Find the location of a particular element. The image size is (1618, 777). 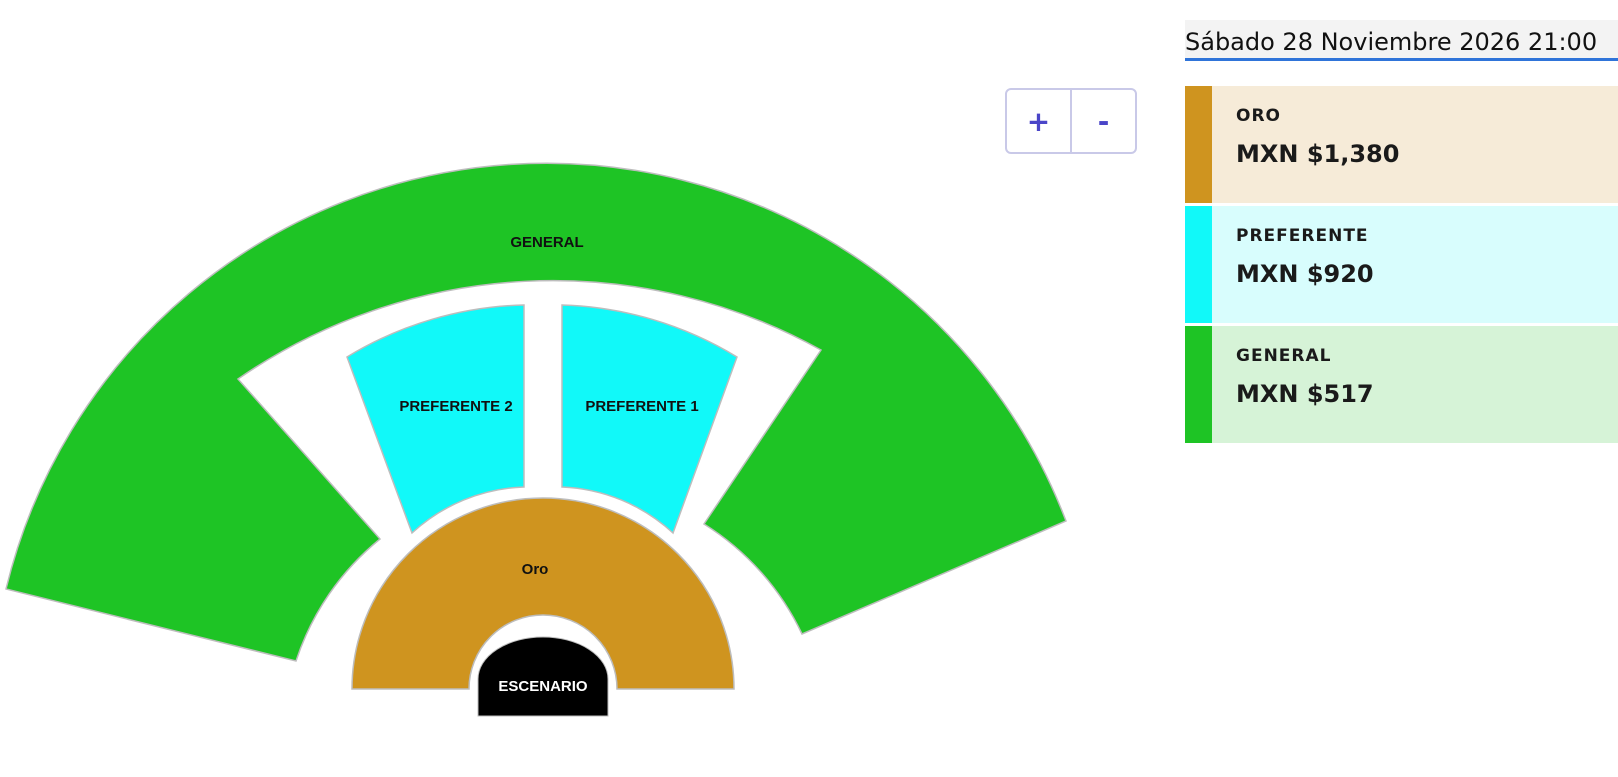

price-amount: MXN $517 is located at coordinates (1305, 394).